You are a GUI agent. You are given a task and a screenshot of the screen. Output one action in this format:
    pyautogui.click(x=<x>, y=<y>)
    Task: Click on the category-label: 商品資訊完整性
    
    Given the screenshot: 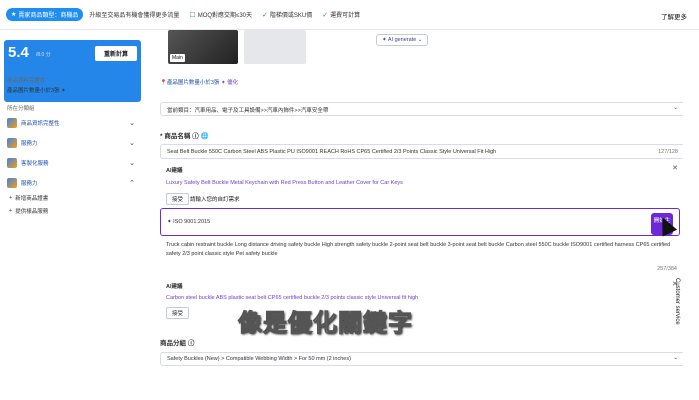 What is the action you would take?
    pyautogui.click(x=40, y=124)
    